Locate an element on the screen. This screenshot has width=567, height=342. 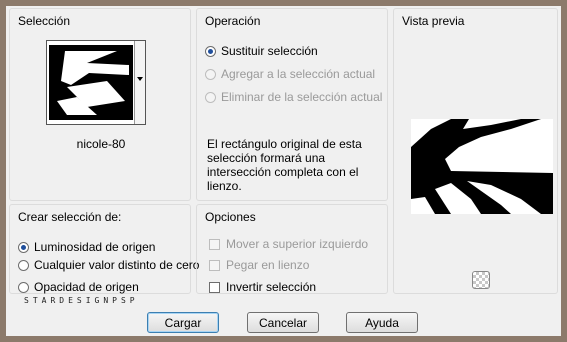
radio-label: Eliminar de la selección actual is located at coordinates (302, 97).